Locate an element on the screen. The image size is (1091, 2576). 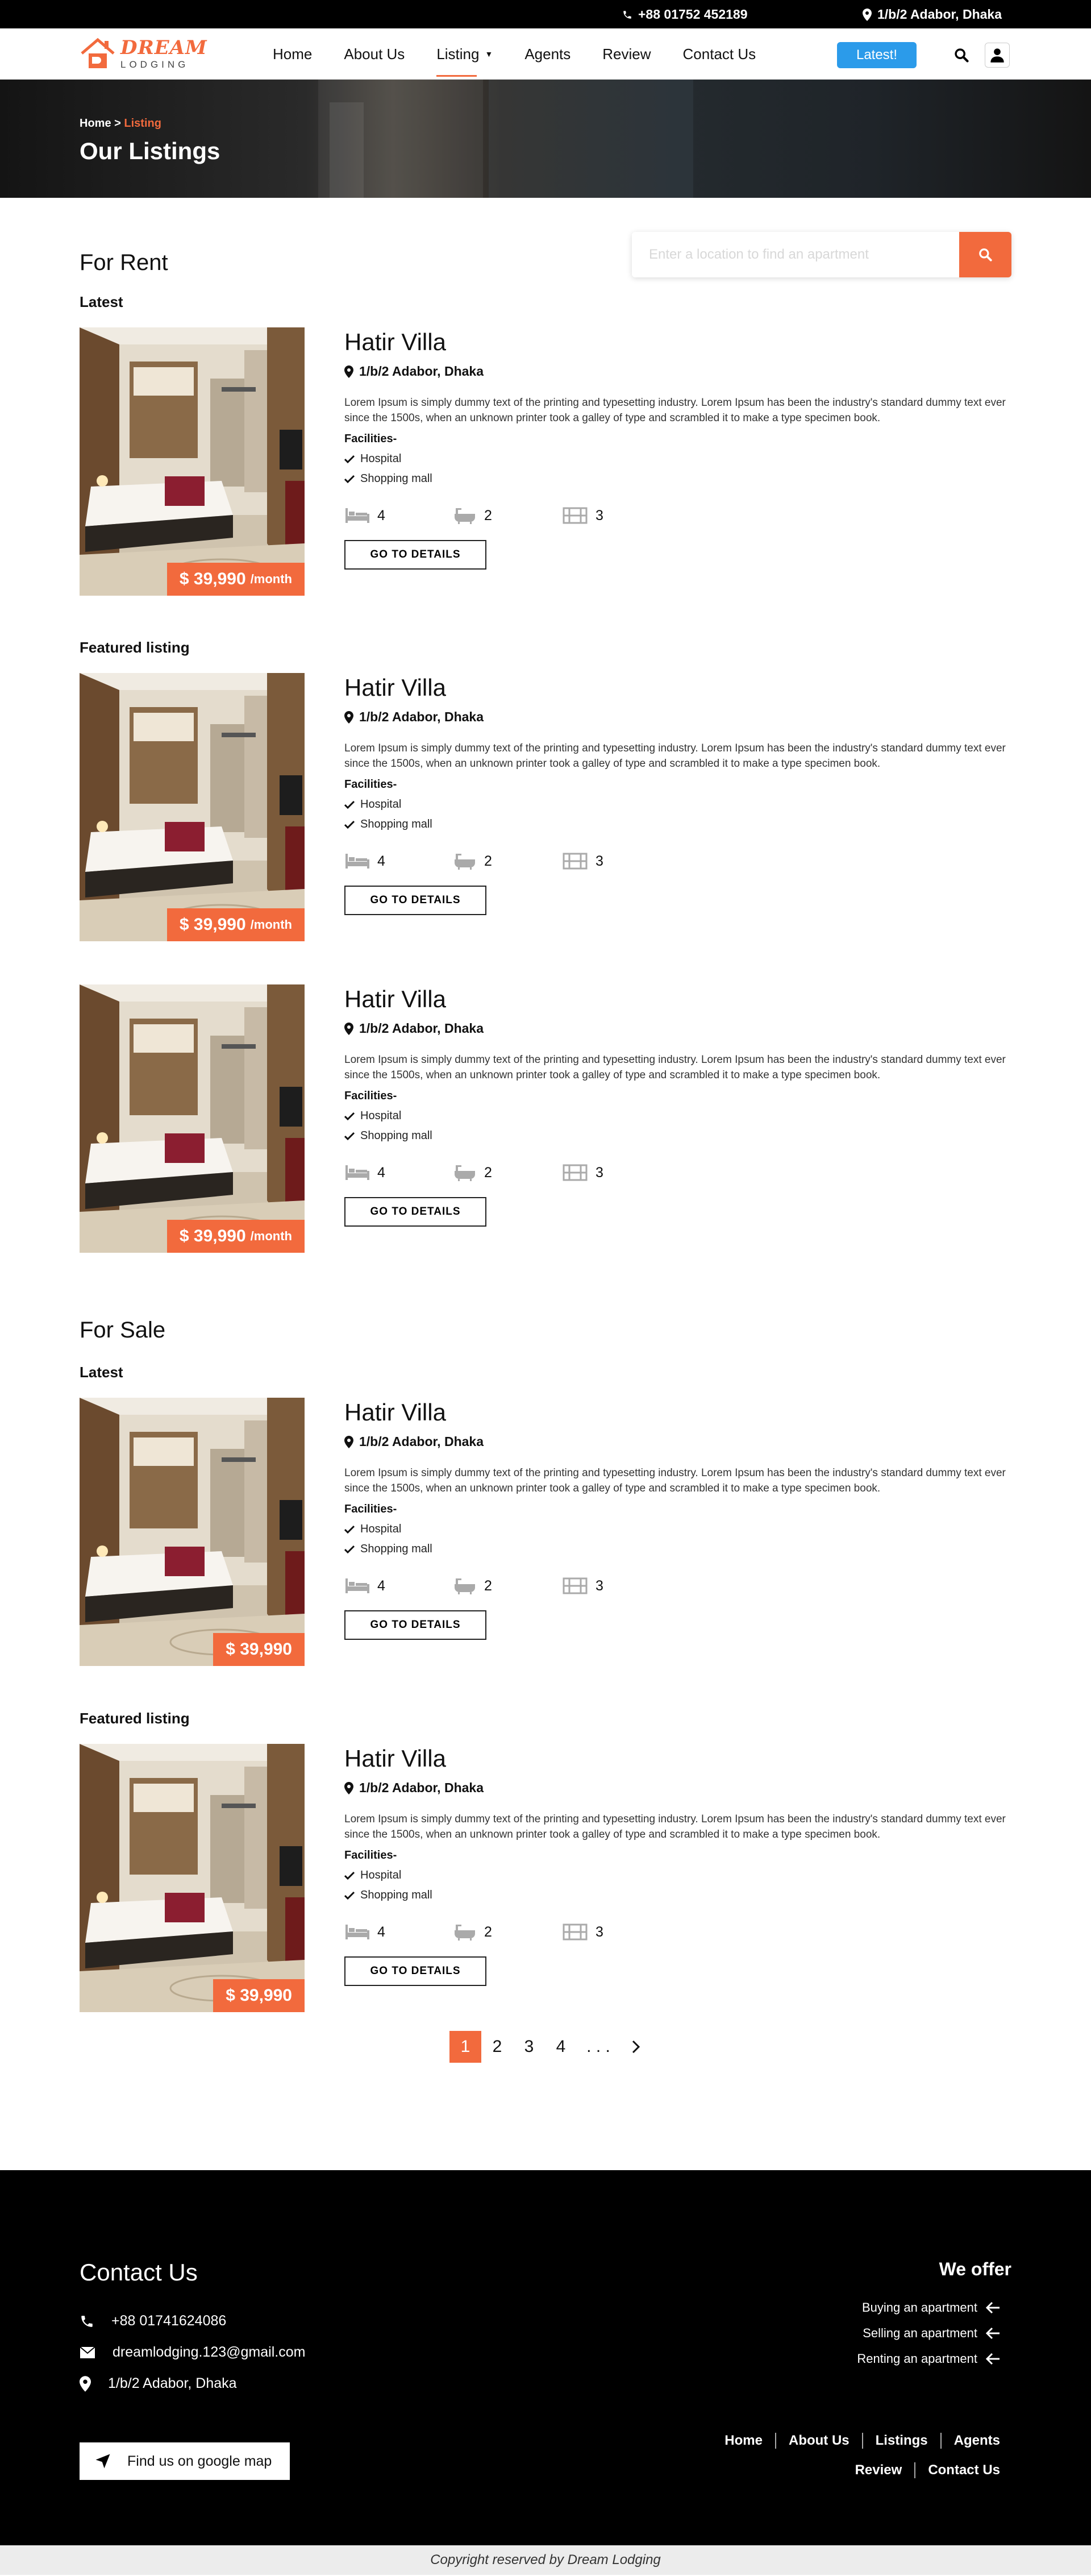
footer-link-agents: Agents is located at coordinates (977, 2441).